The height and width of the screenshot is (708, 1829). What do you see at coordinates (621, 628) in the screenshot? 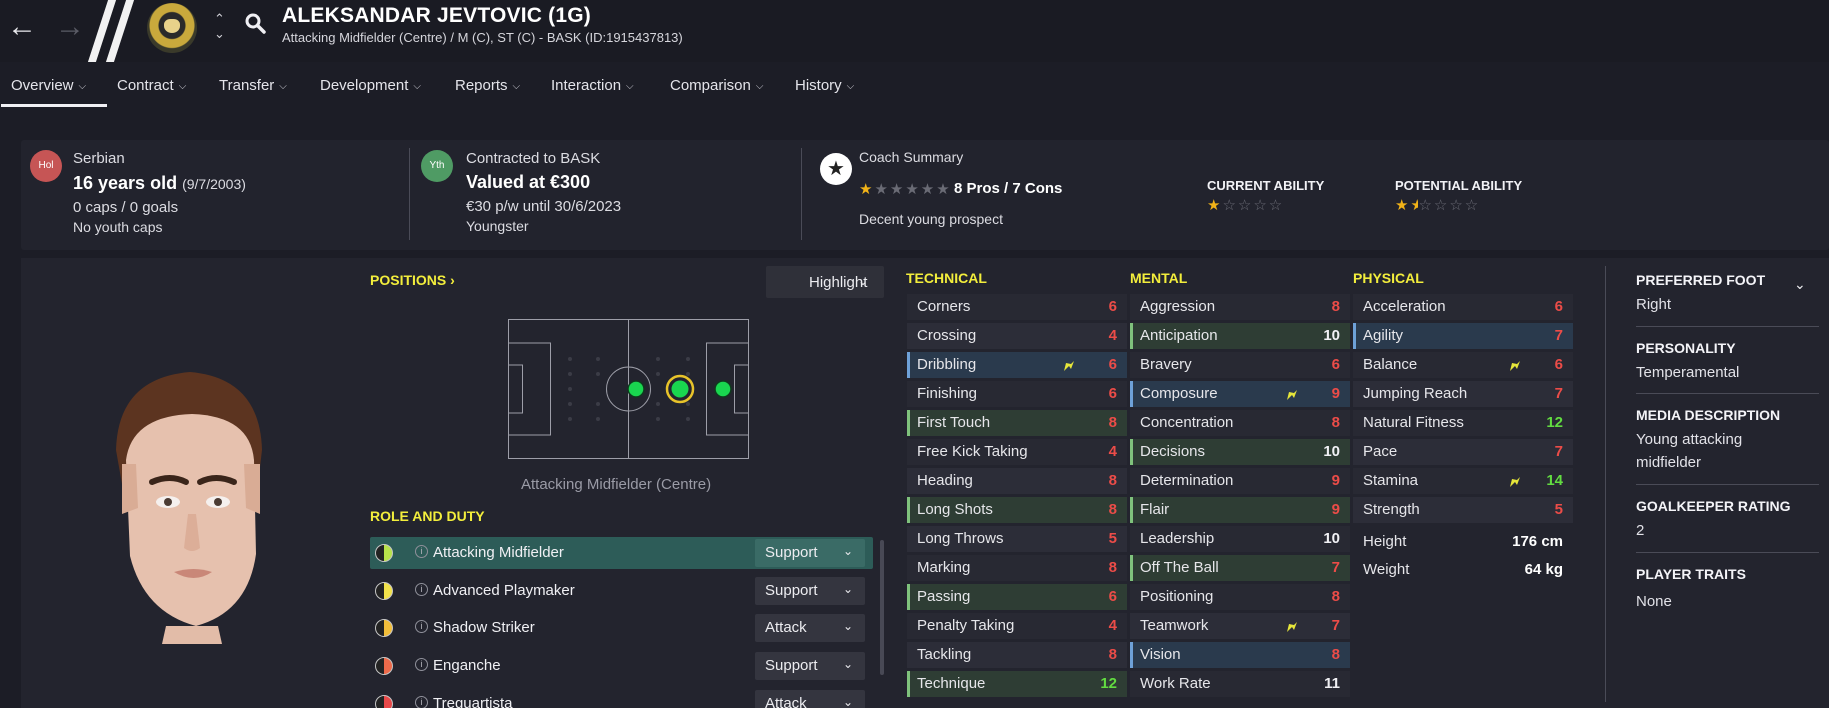
I see `role-row: i Shadow Striker Attack ⌄` at bounding box center [621, 628].